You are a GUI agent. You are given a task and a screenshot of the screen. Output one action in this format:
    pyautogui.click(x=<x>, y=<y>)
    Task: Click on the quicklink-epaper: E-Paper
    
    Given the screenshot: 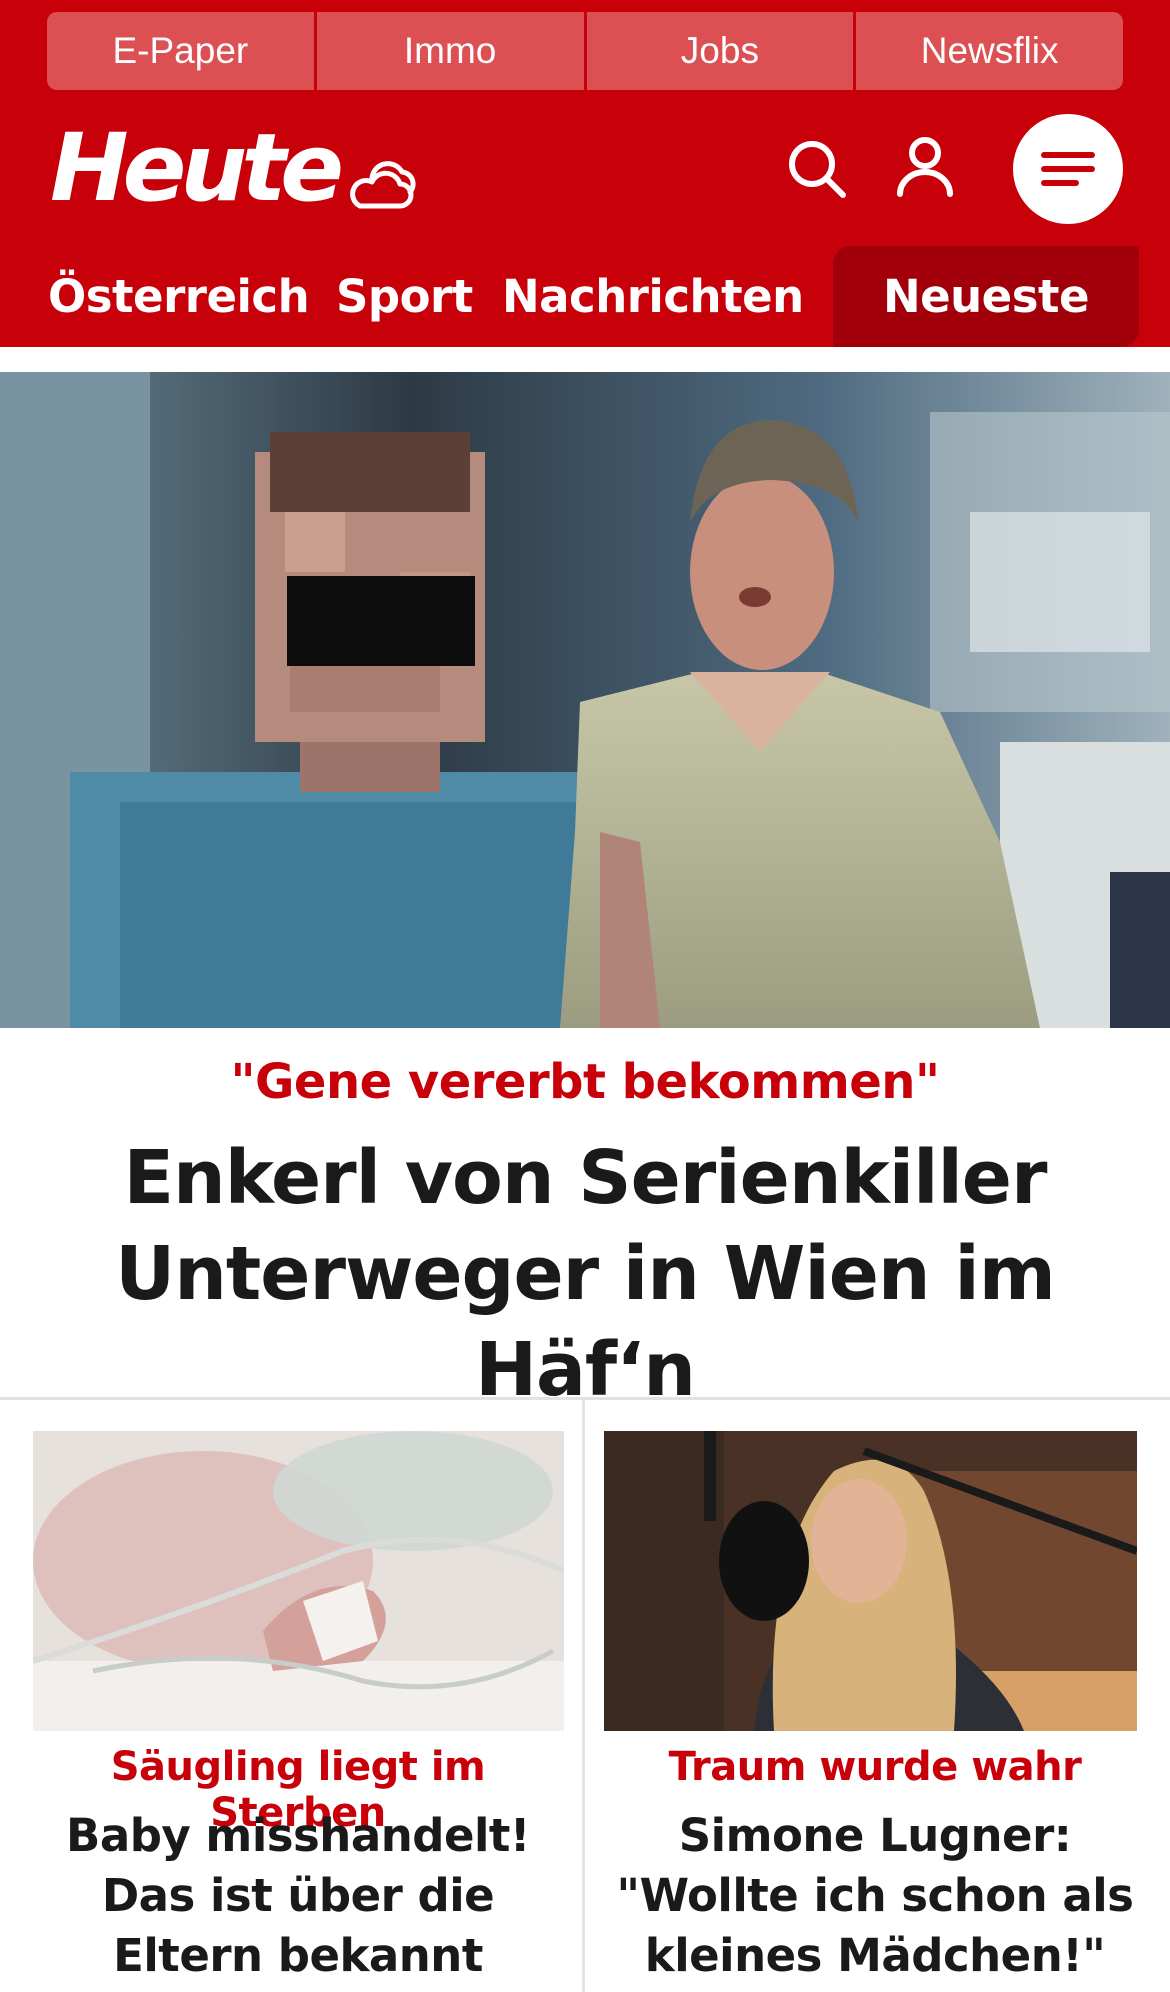 What is the action you would take?
    pyautogui.click(x=182, y=51)
    